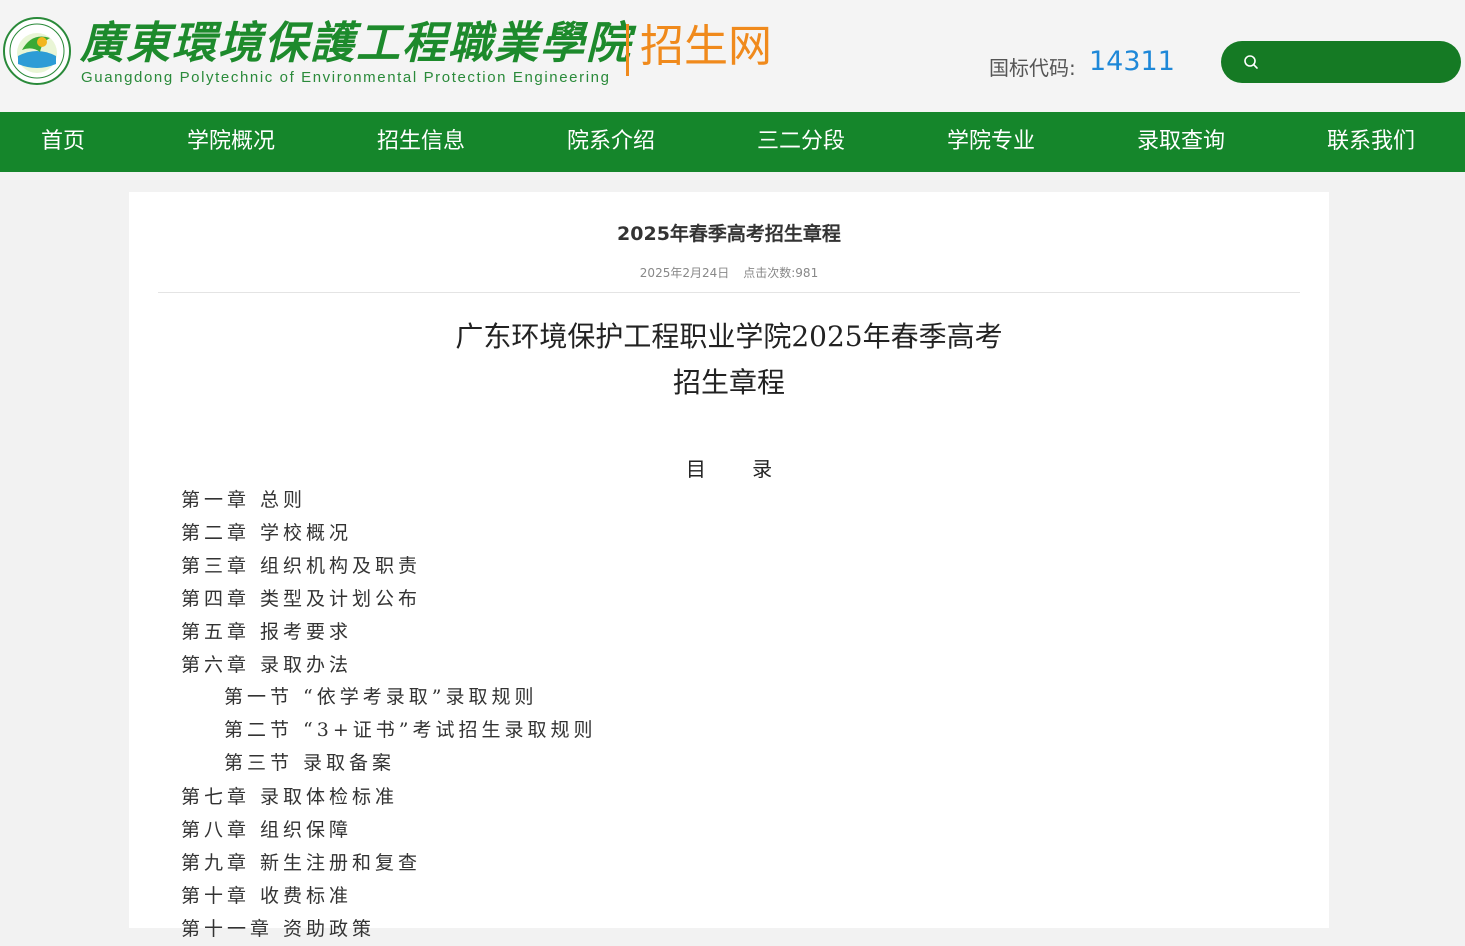 This screenshot has width=1465, height=946. I want to click on toc-item: 第六章 录取办法, so click(266, 665).